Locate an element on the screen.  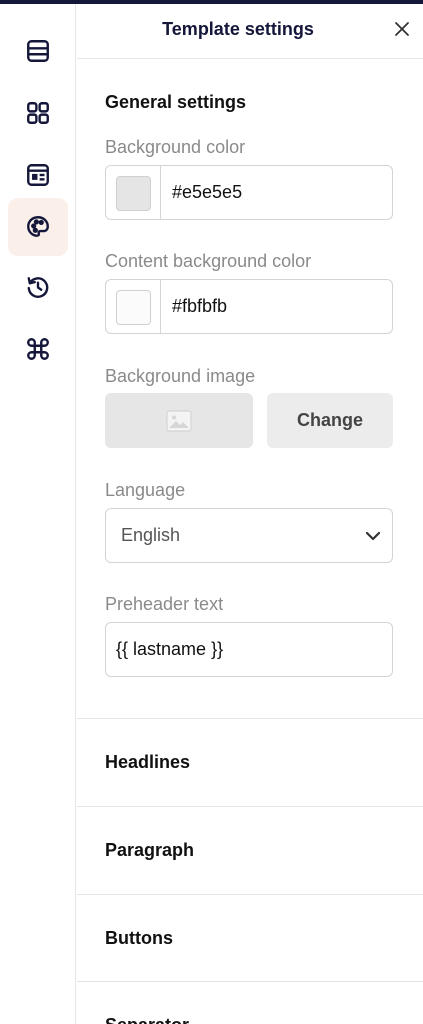
sidebar-item-design is located at coordinates (38, 227).